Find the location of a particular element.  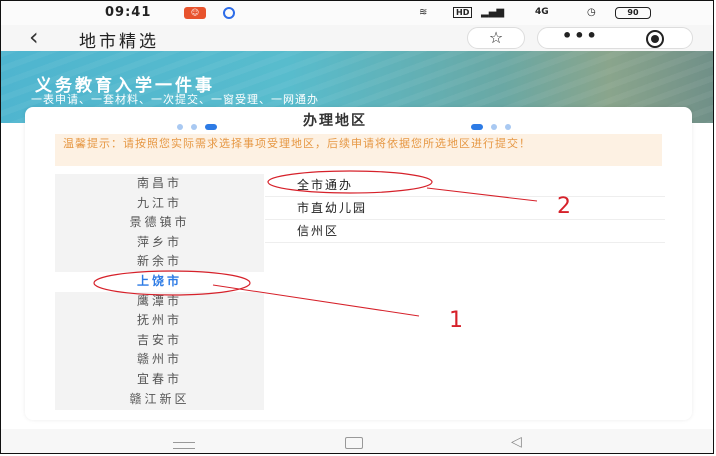

title-dots-left is located at coordinates (197, 125).